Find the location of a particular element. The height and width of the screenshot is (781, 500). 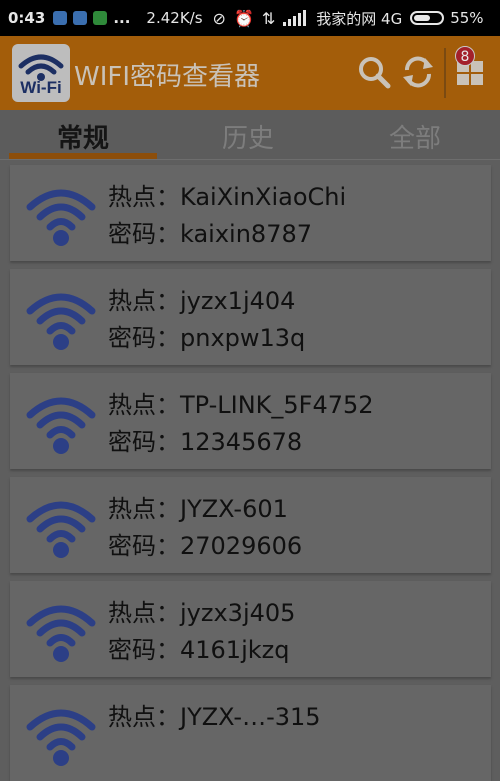

app-logo: Wi-Fi is located at coordinates (41, 73).